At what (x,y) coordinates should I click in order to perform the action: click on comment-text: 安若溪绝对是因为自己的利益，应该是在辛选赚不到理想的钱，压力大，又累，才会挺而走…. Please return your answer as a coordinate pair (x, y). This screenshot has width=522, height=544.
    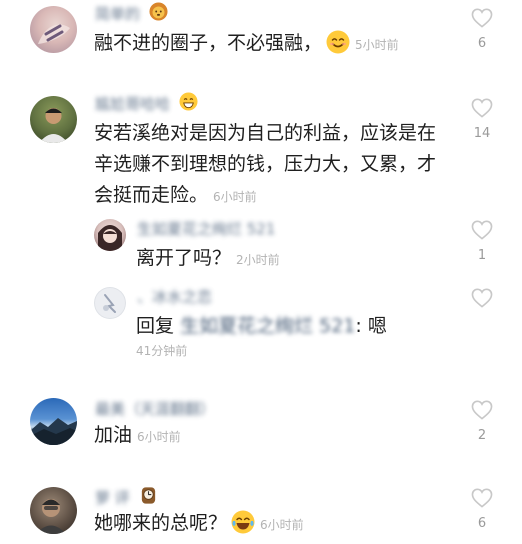
    Looking at the image, I should click on (265, 164).